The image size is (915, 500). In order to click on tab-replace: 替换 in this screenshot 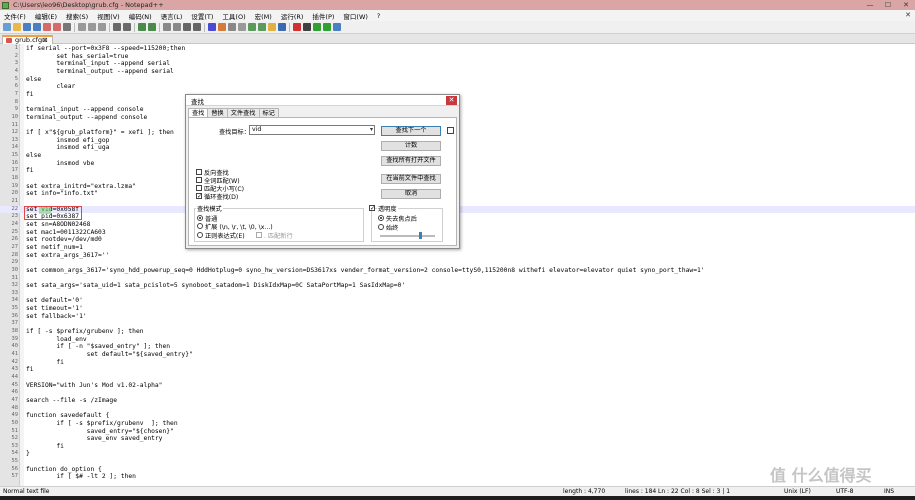, I will do `click(217, 112)`.